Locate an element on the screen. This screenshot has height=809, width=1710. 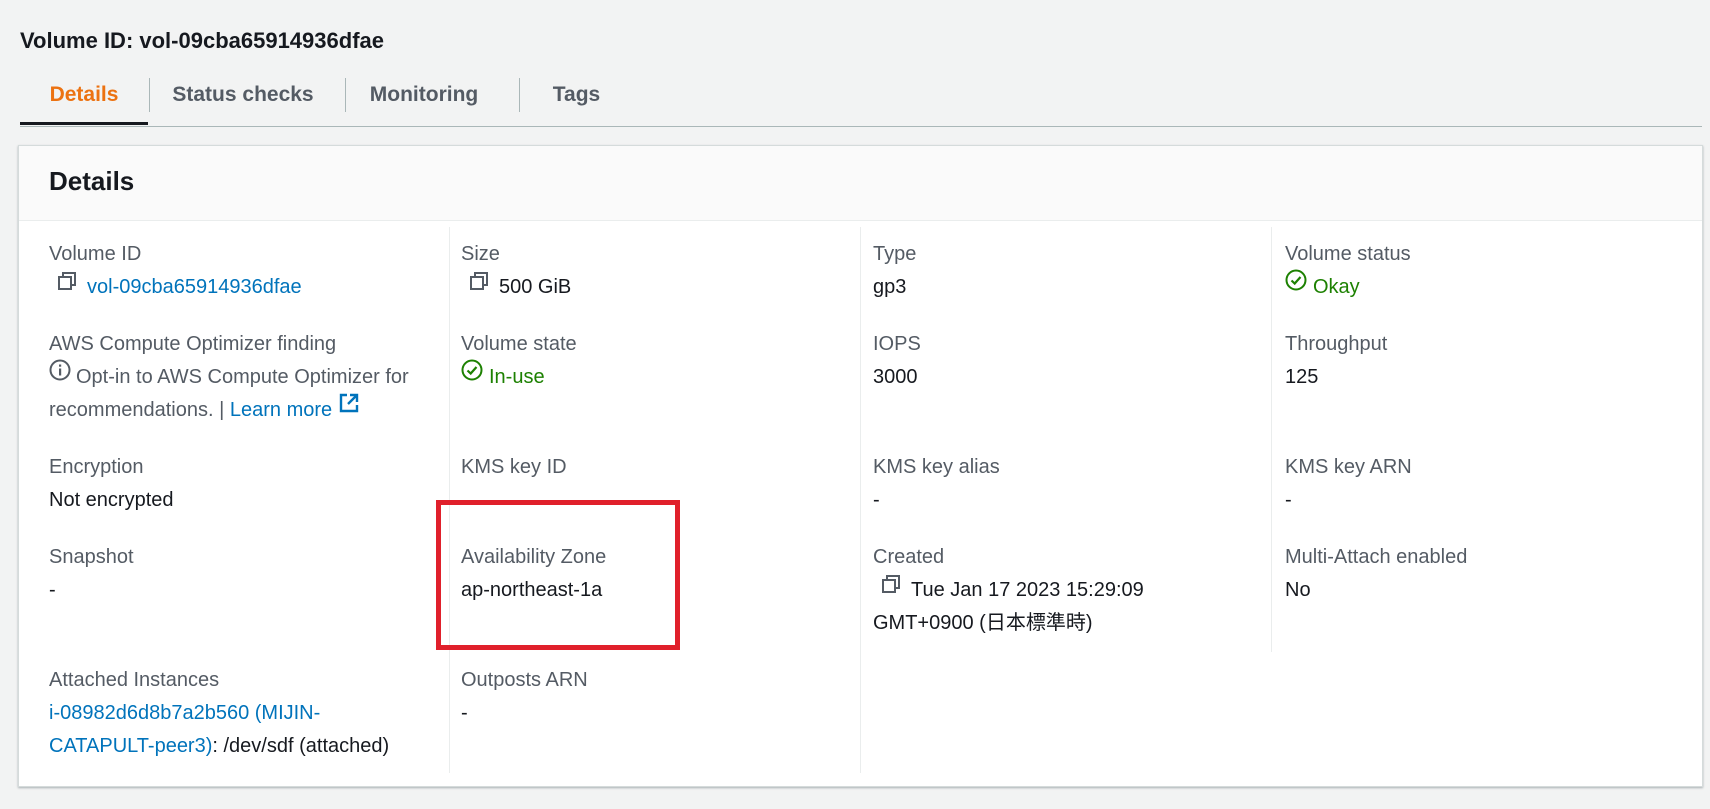
field-label: Volume ID is located at coordinates (95, 254).